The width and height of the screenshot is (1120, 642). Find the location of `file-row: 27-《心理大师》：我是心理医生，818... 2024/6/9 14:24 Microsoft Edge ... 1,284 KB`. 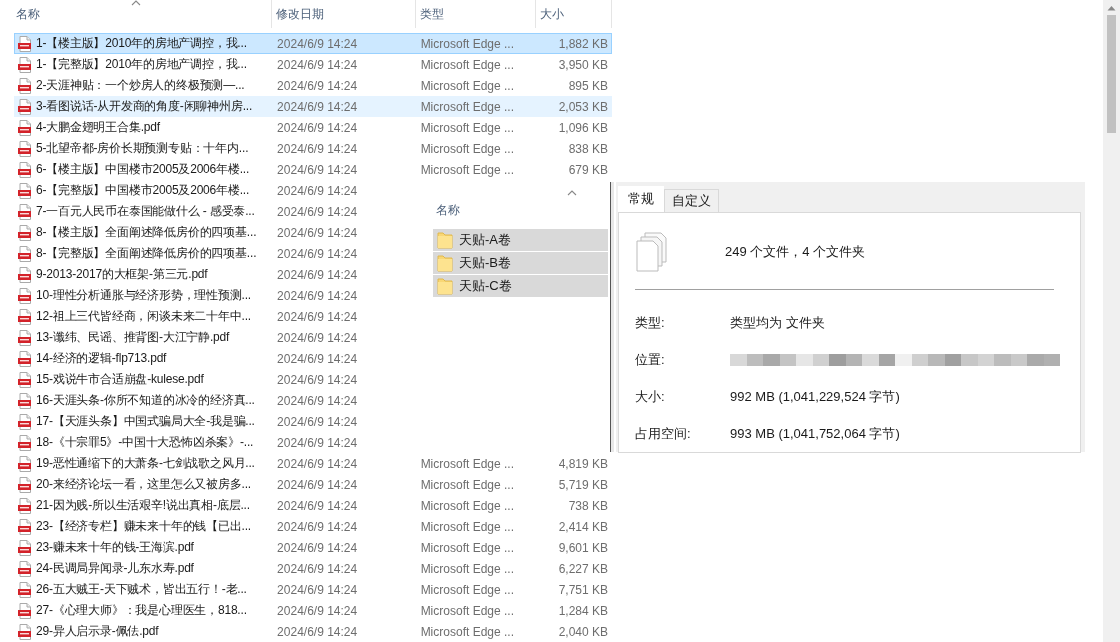

file-row: 27-《心理大师》：我是心理医生，818... 2024/6/9 14:24 Microsoft Edge ... 1,284 KB is located at coordinates (313, 610).